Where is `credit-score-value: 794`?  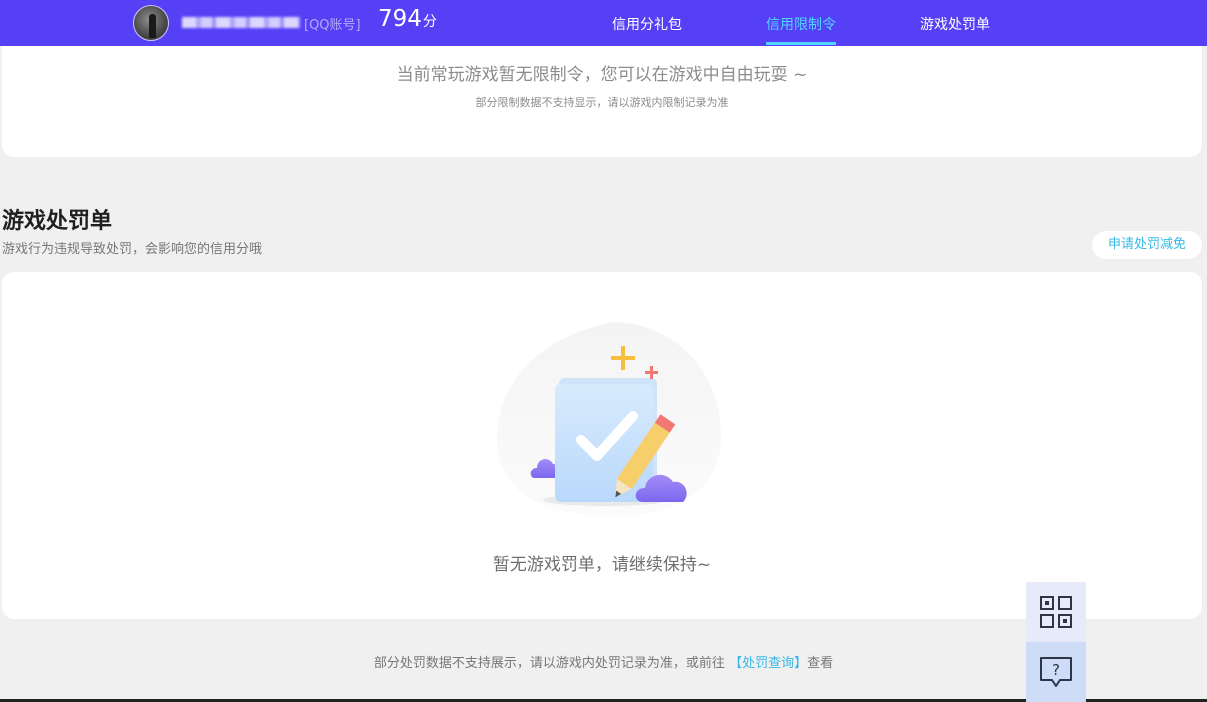
credit-score-value: 794 is located at coordinates (400, 19).